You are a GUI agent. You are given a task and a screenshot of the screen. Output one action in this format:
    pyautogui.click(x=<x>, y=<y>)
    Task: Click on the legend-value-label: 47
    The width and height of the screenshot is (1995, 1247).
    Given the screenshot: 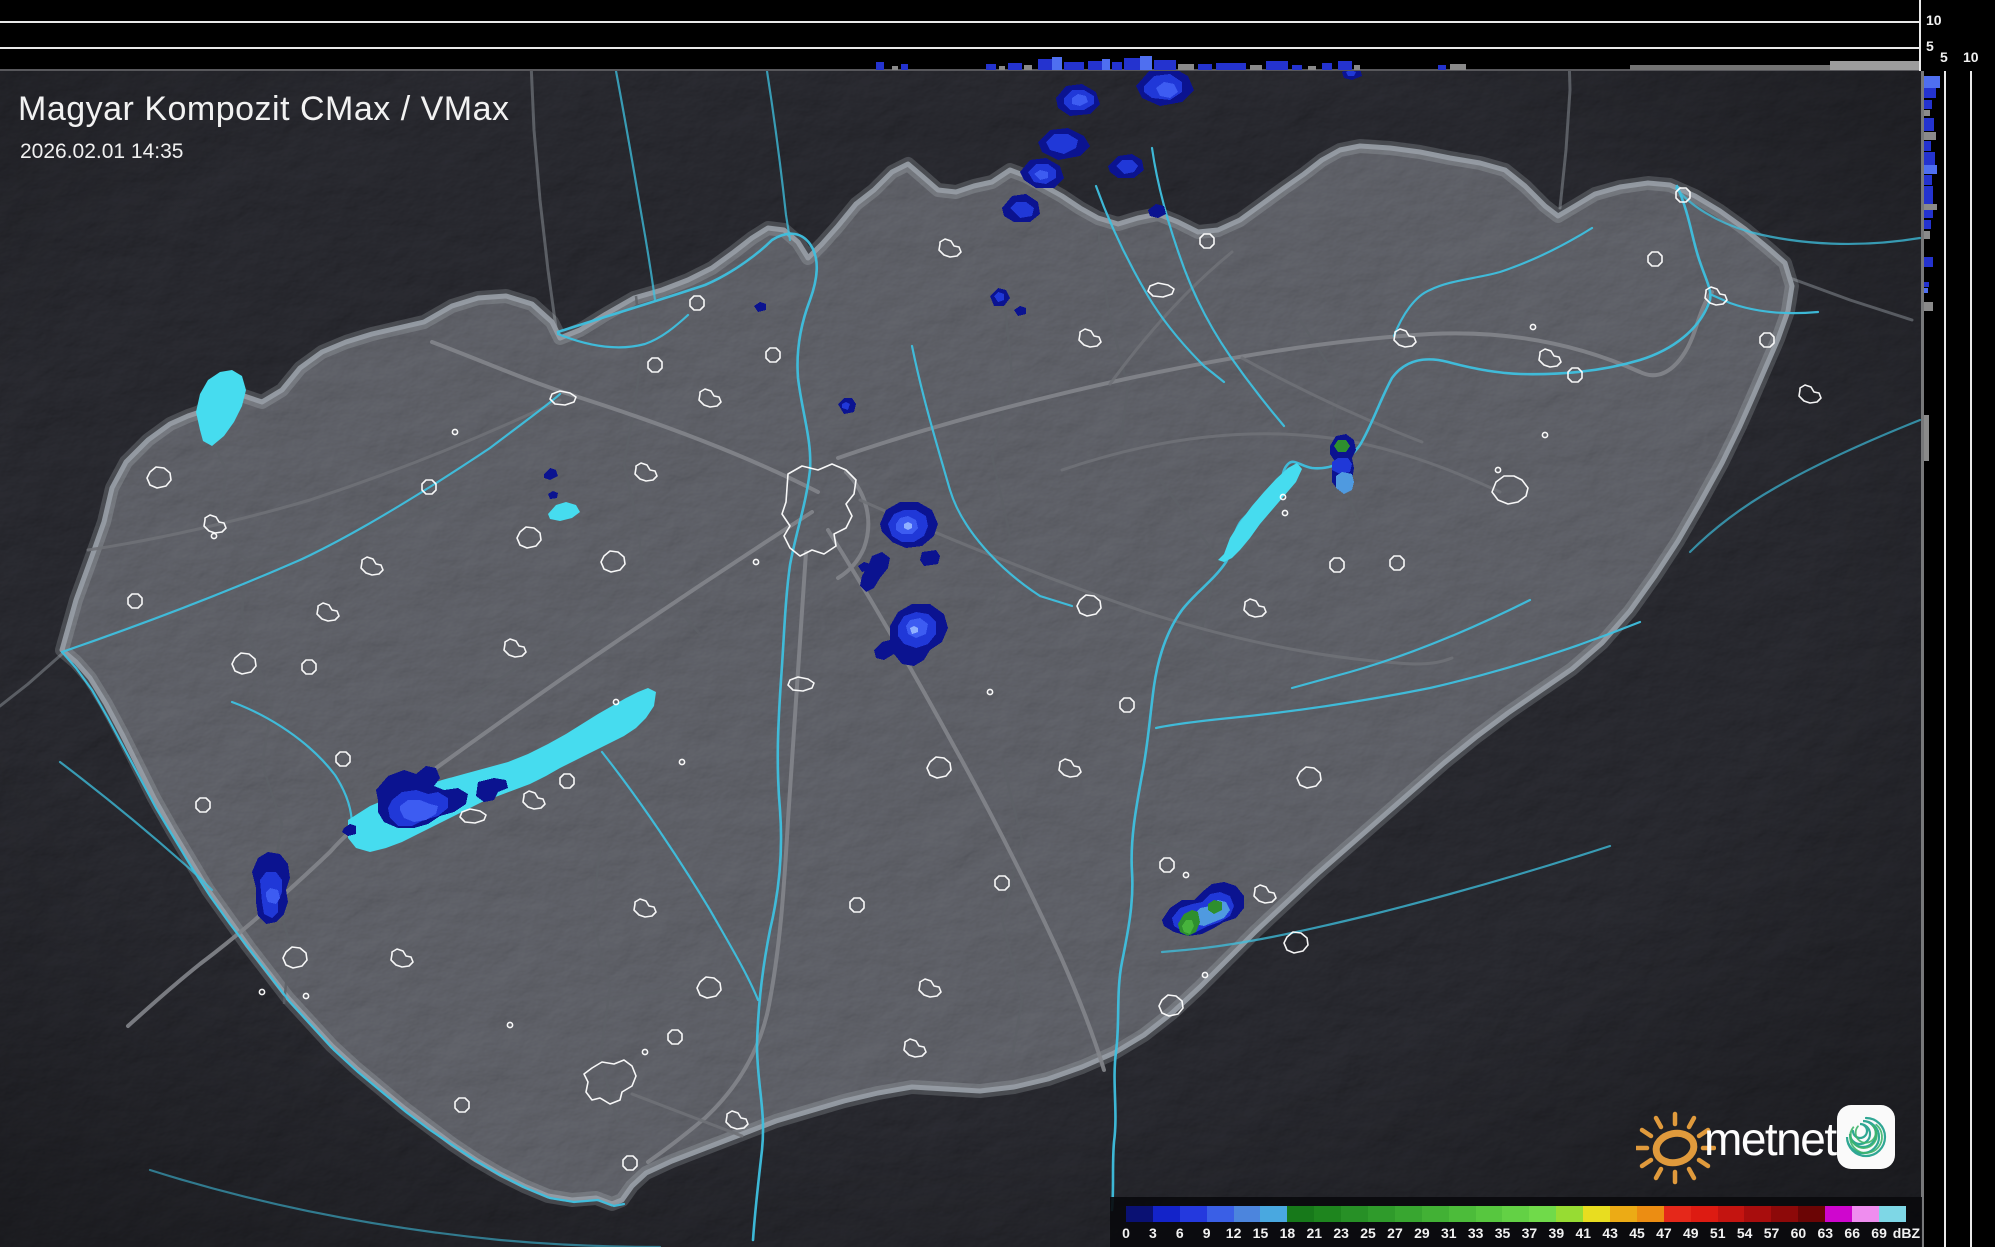 What is the action you would take?
    pyautogui.click(x=1664, y=1233)
    